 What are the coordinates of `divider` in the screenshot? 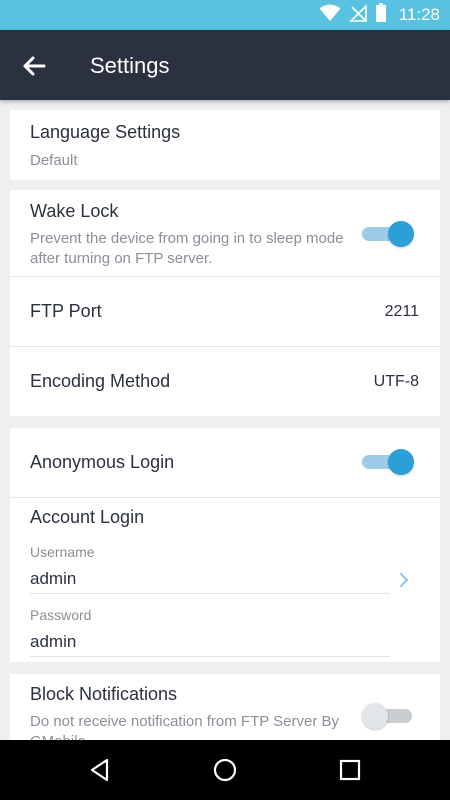 It's located at (225, 497).